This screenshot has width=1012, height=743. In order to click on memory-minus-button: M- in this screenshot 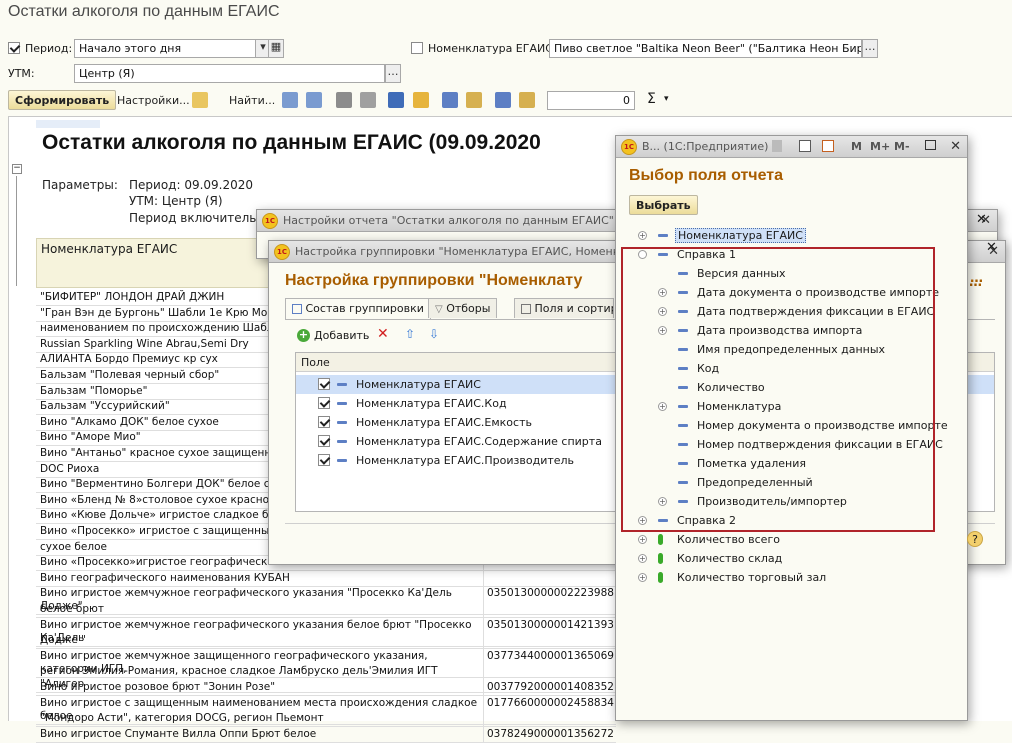, I will do `click(902, 146)`.